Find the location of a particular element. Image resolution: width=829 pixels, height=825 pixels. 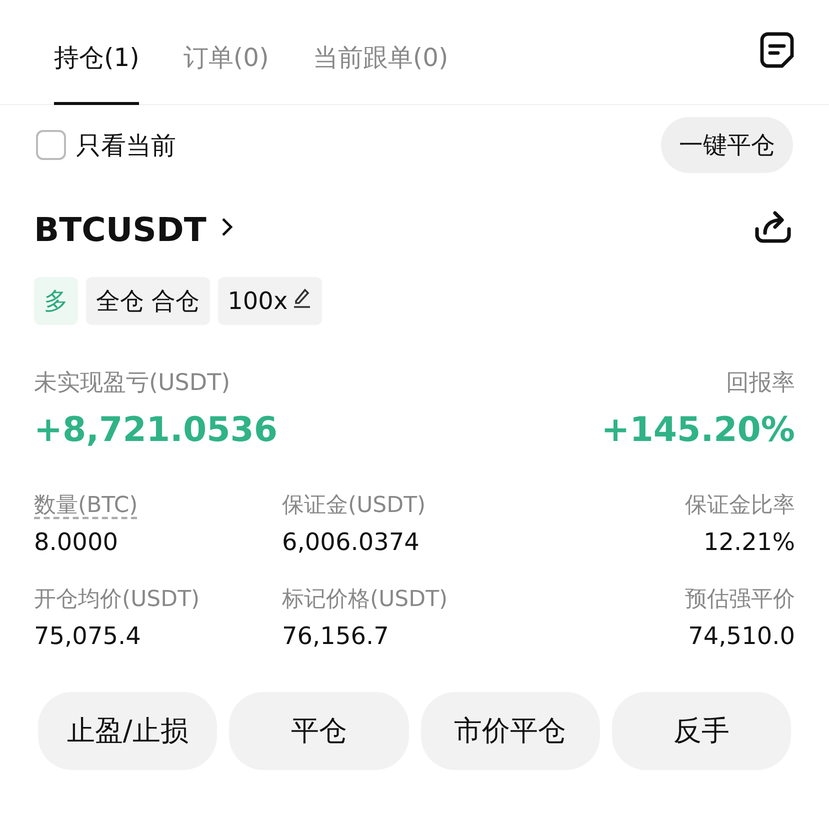

document-icon is located at coordinates (777, 50).